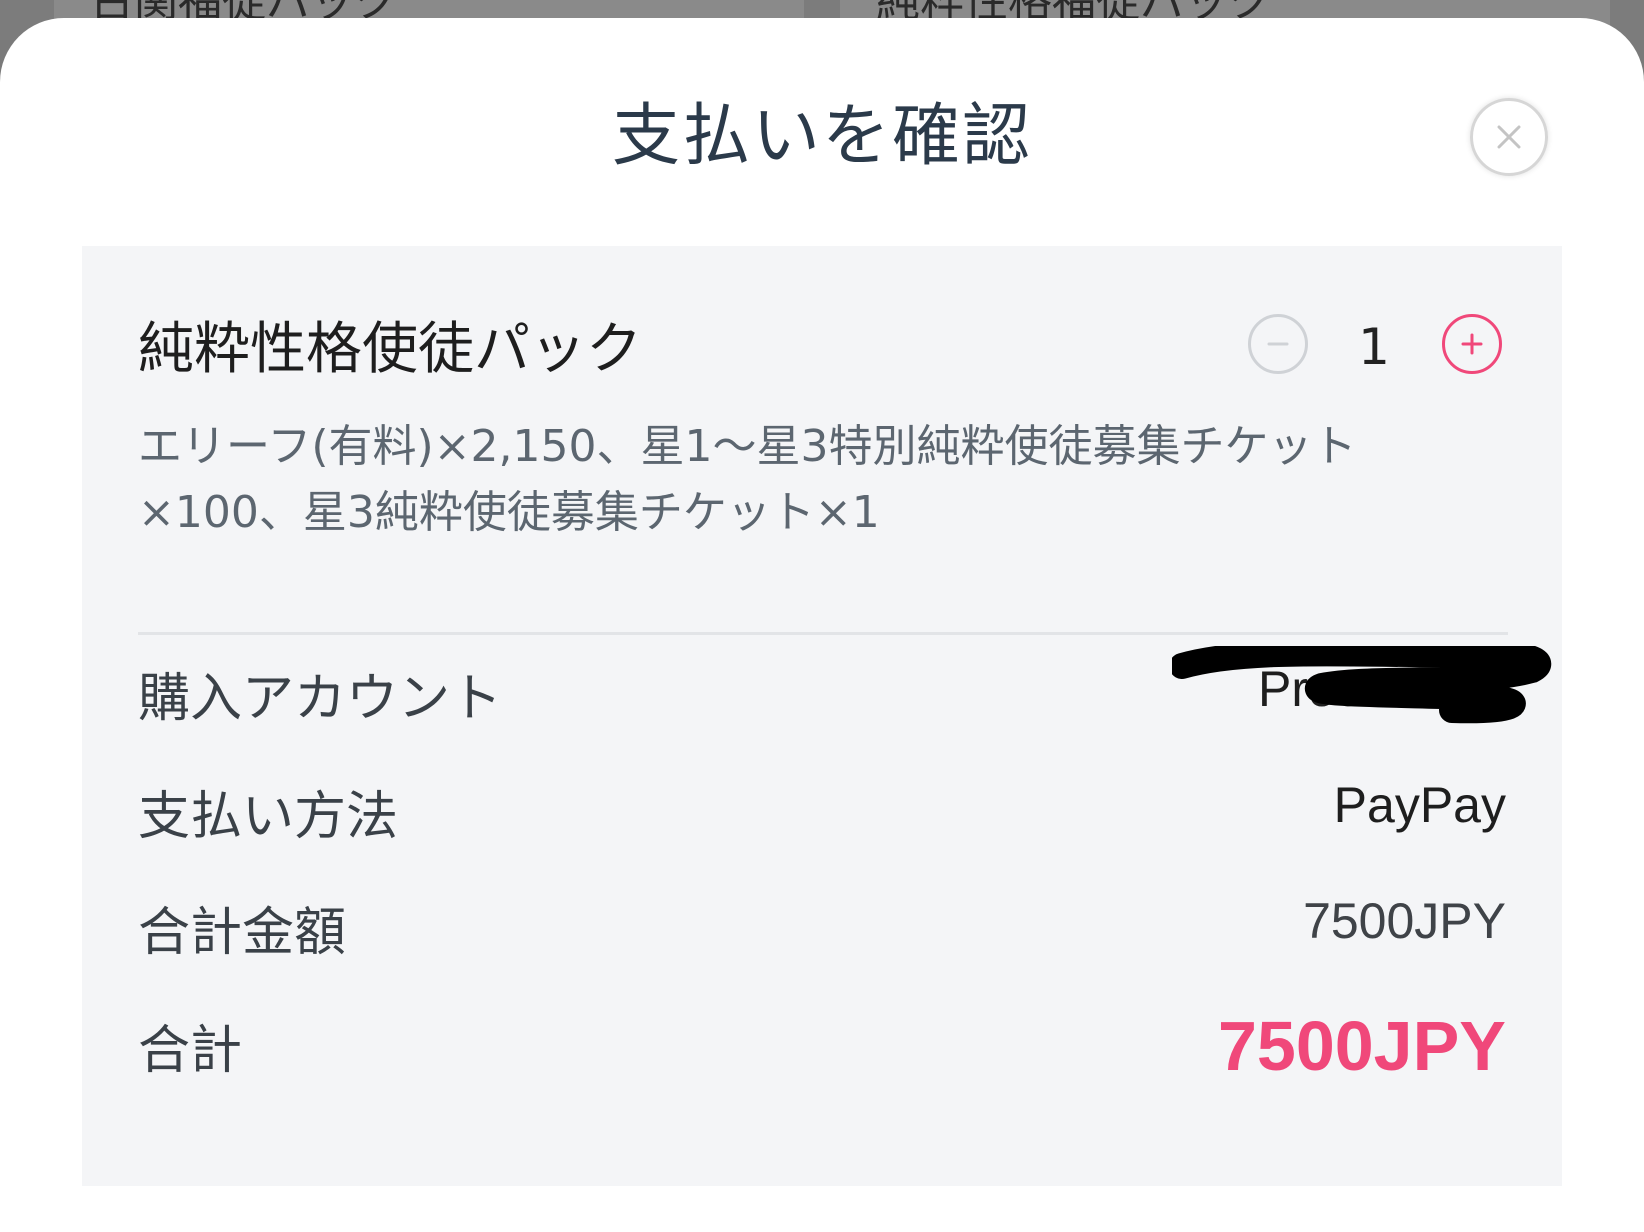 The height and width of the screenshot is (1232, 1644). Describe the element at coordinates (821, 136) in the screenshot. I see `dialog-title: 支払いを確認` at that location.